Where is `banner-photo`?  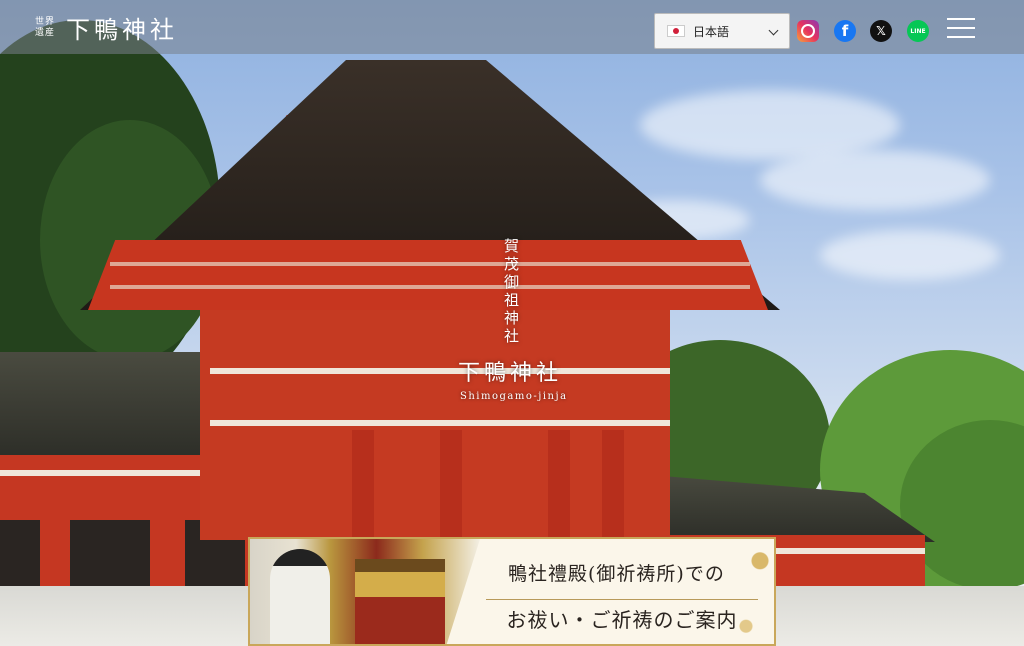 banner-photo is located at coordinates (365, 591).